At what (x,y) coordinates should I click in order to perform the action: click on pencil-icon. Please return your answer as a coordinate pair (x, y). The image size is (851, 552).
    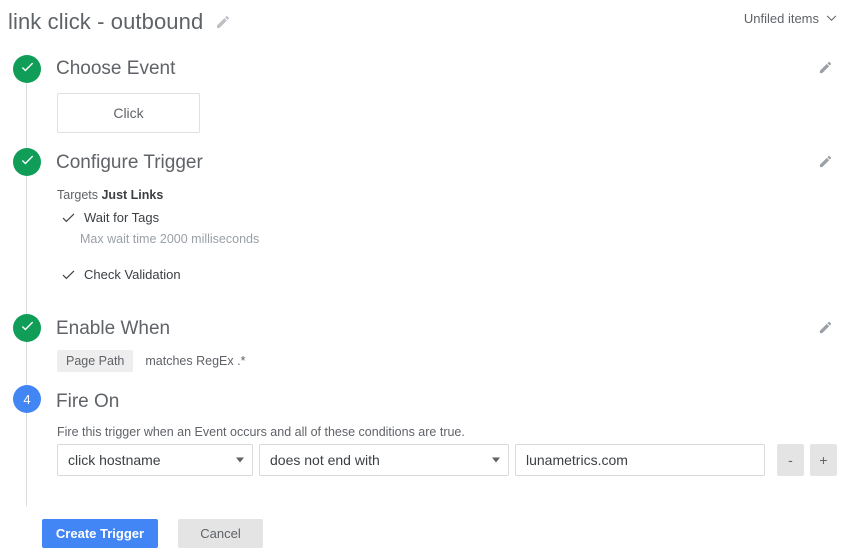
    Looking at the image, I should click on (223, 22).